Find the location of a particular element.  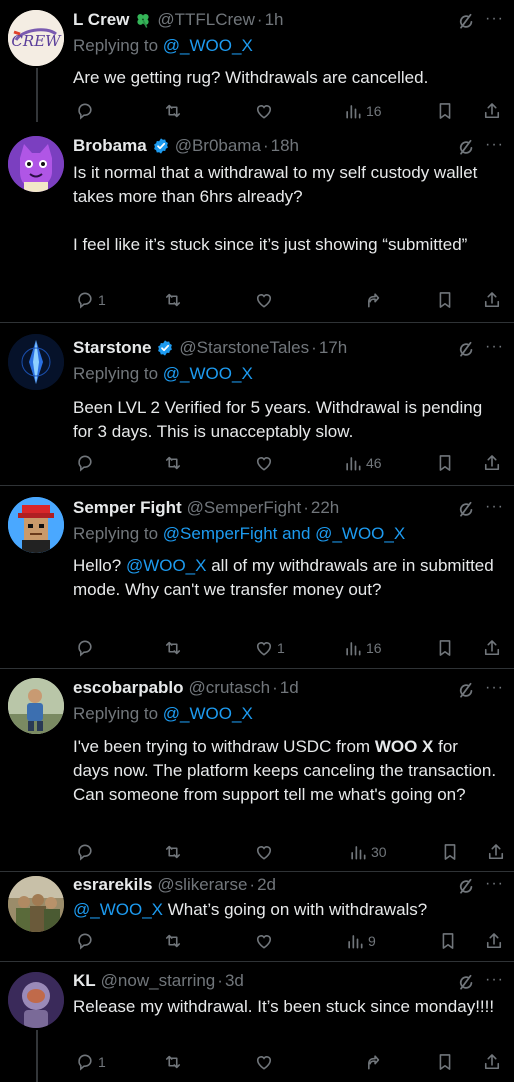

display-name: escobarpablo is located at coordinates (128, 688).